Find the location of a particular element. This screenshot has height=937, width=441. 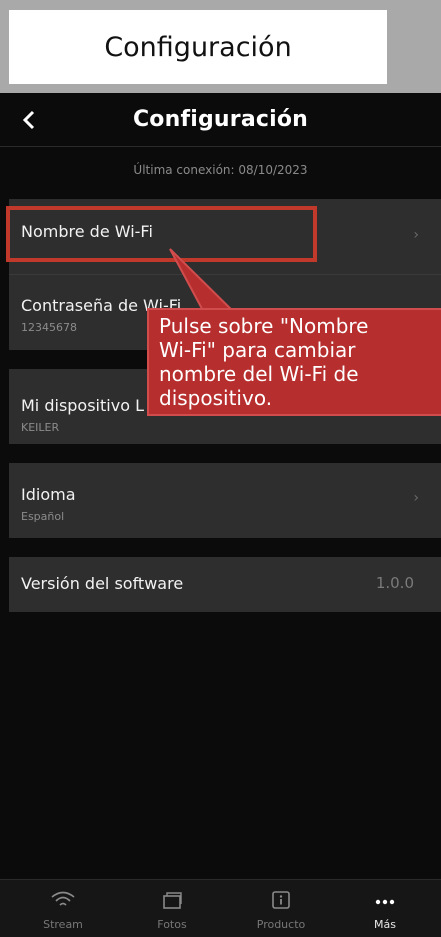

software-version-value: 1.0.0 is located at coordinates (394, 583).